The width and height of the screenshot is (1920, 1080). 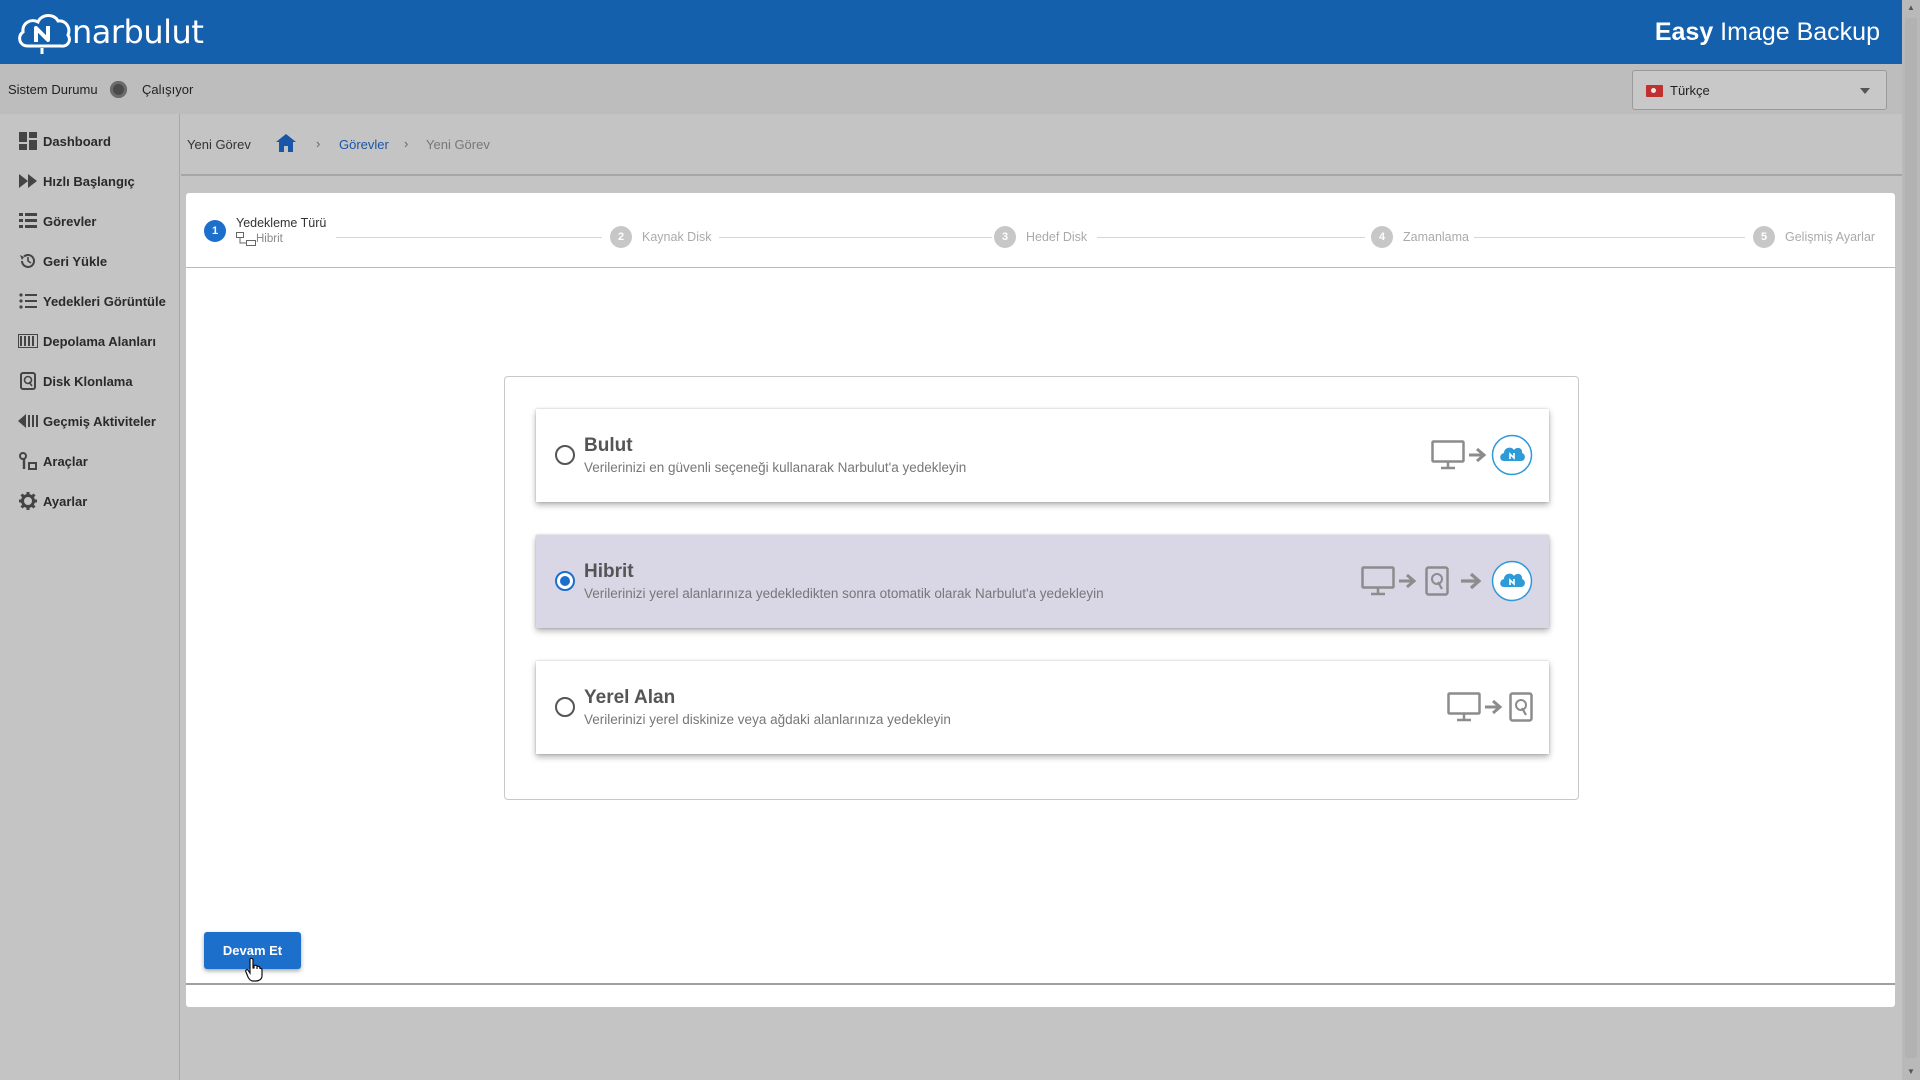 What do you see at coordinates (138, 32) in the screenshot?
I see `logo-text: narbulut` at bounding box center [138, 32].